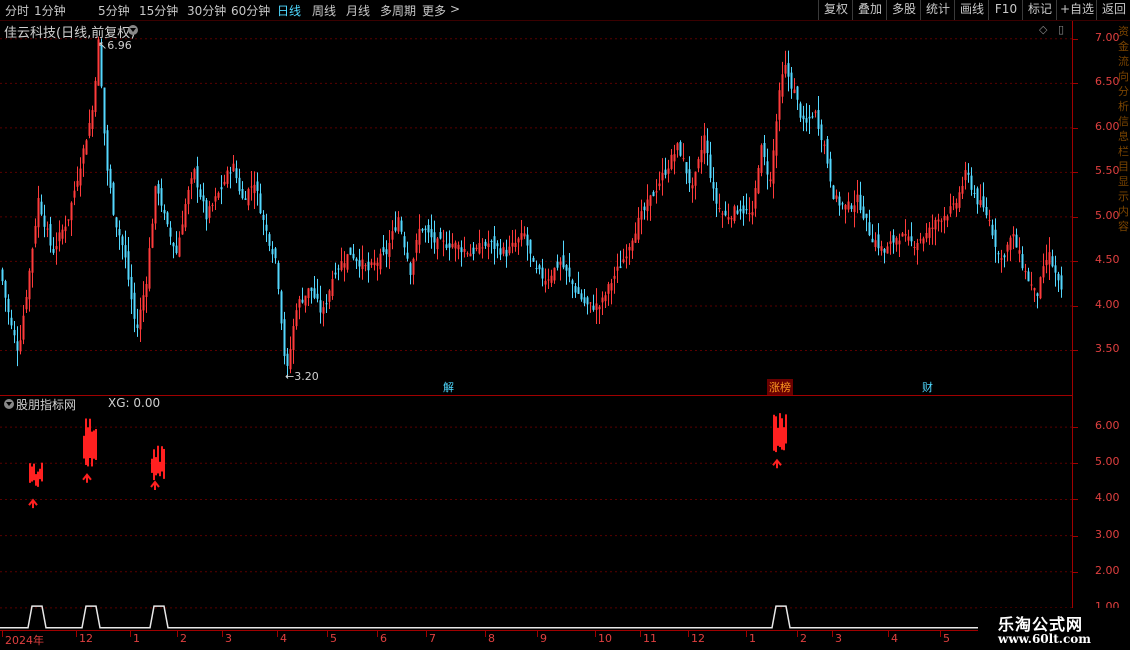  I want to click on chevron-right-icon: >, so click(455, 9).